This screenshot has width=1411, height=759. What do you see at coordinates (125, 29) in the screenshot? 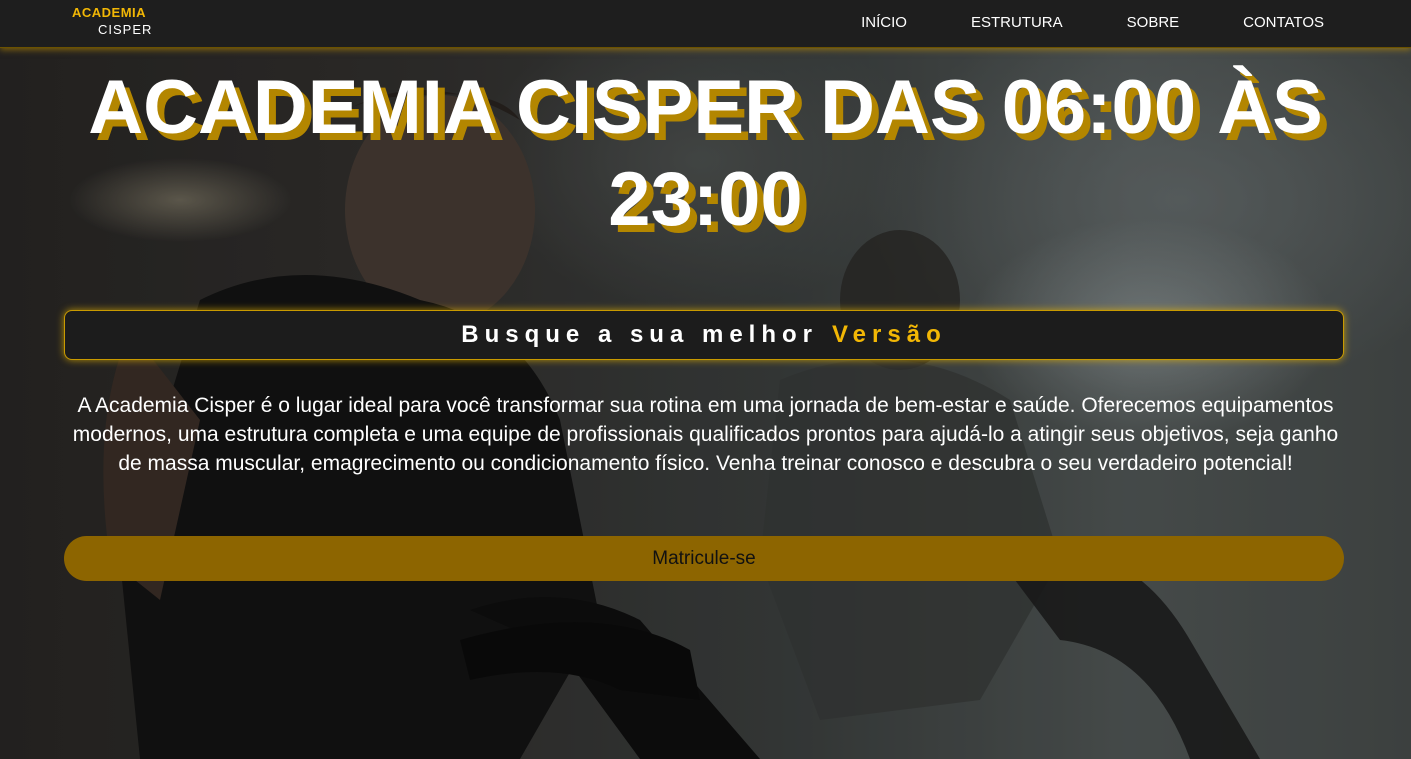
I see `logo-text-bottom: CISPER` at bounding box center [125, 29].